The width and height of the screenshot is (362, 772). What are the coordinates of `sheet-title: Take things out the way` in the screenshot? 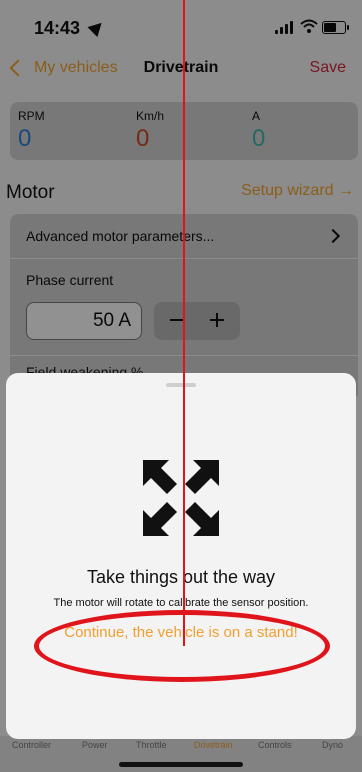 It's located at (181, 577).